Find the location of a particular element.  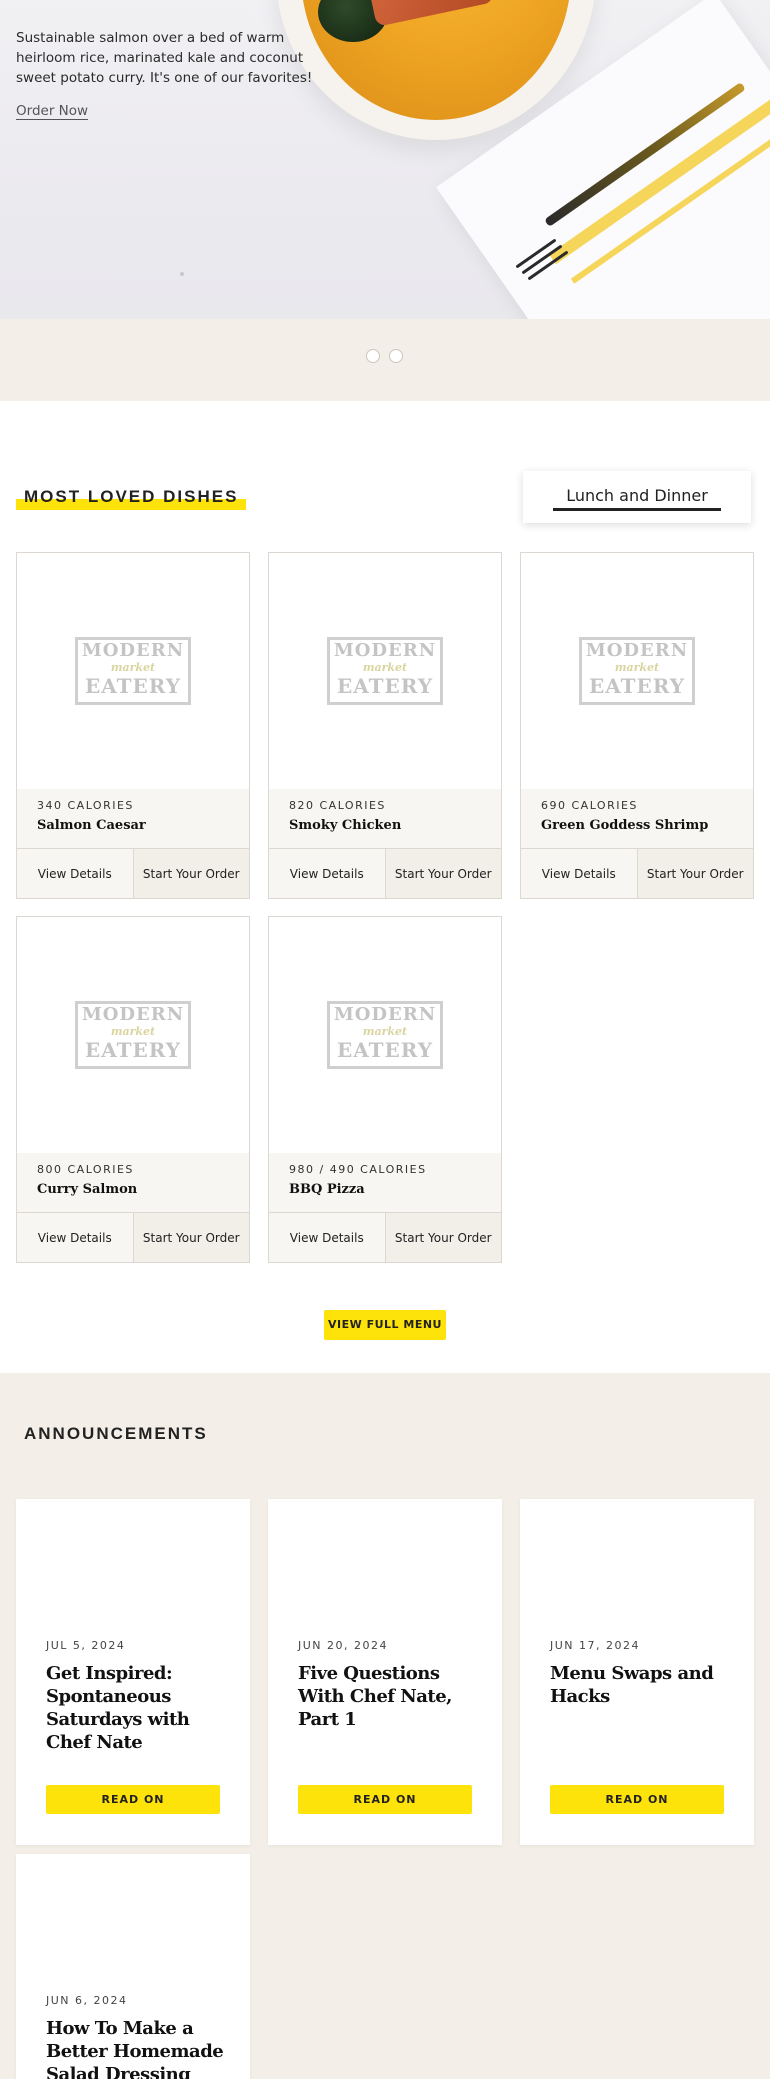

tab-label: Lunch and Dinner is located at coordinates (637, 495).